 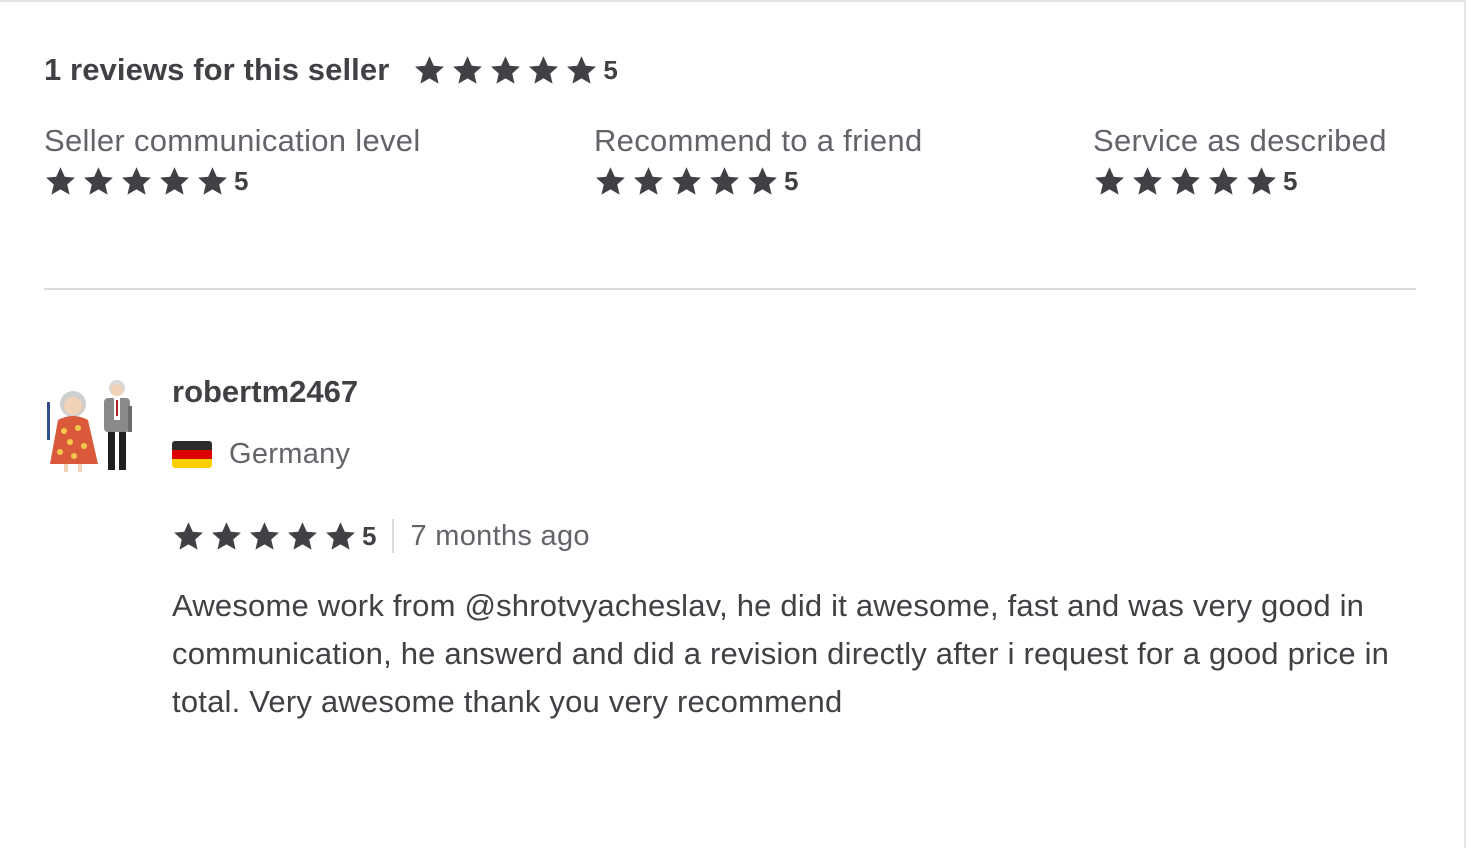 I want to click on reviewer-avatar, so click(x=92, y=426).